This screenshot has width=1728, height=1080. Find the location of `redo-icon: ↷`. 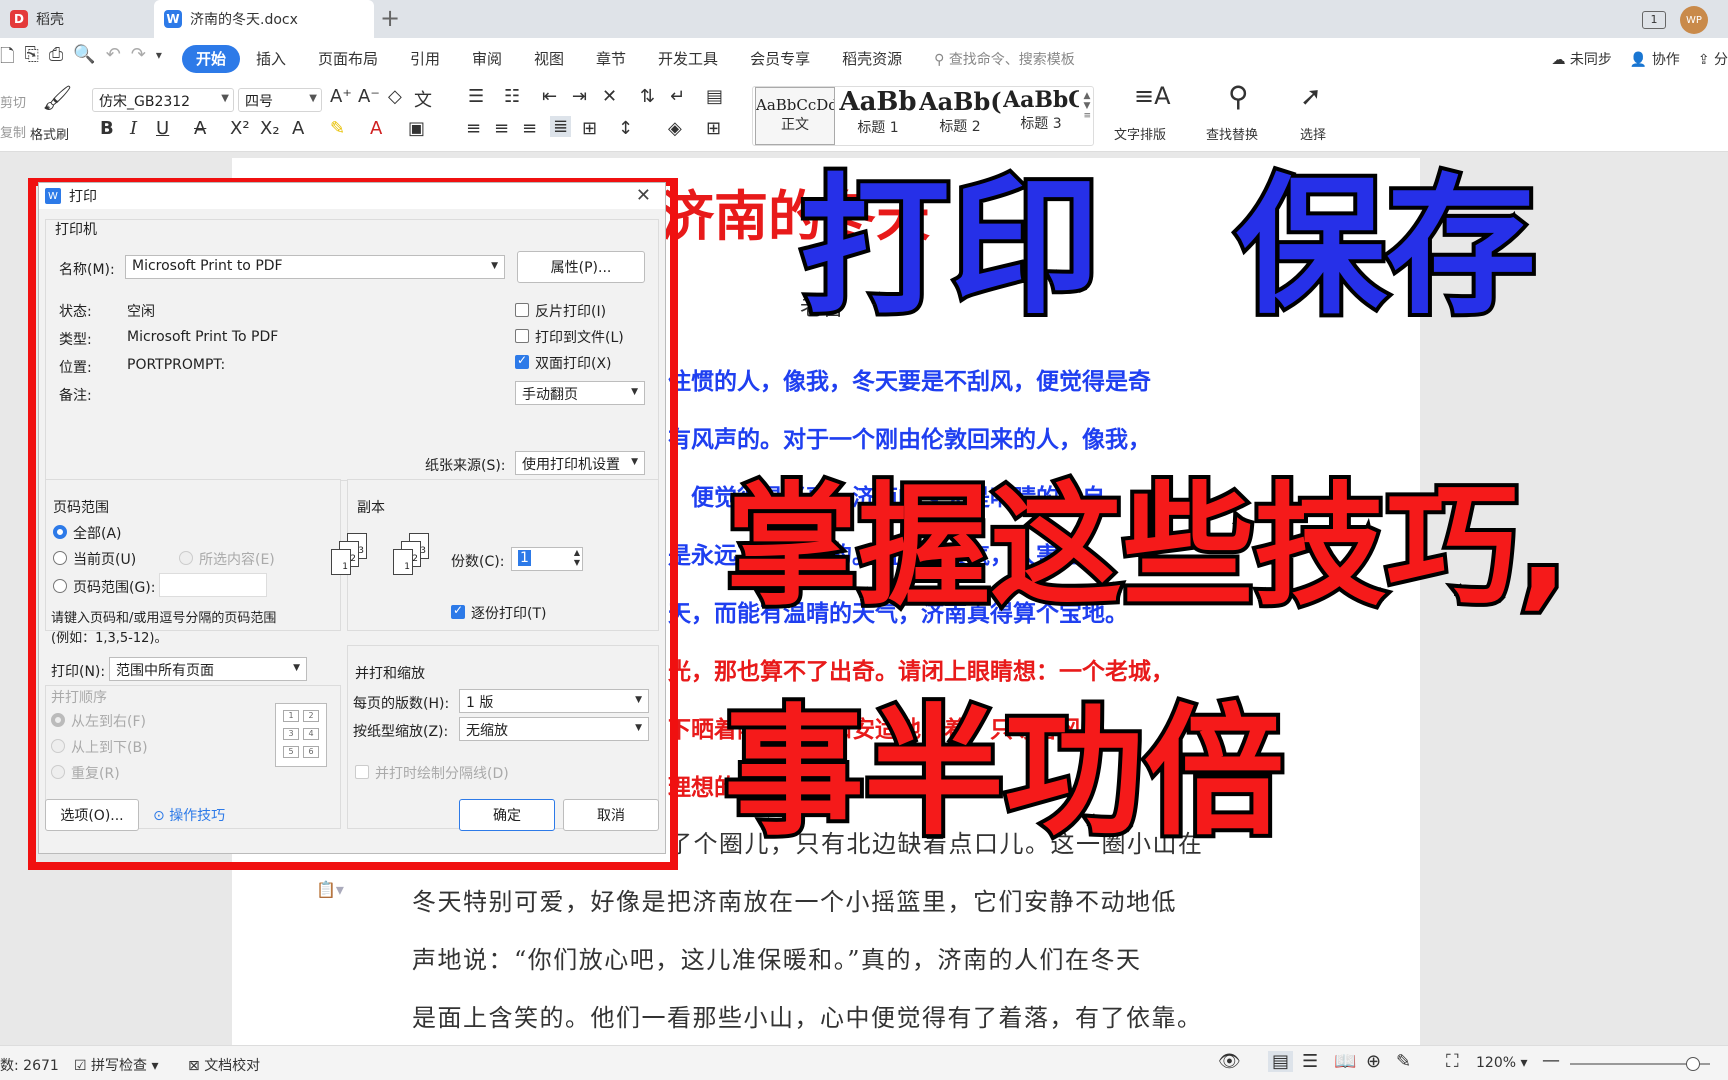

redo-icon: ↷ is located at coordinates (138, 59).